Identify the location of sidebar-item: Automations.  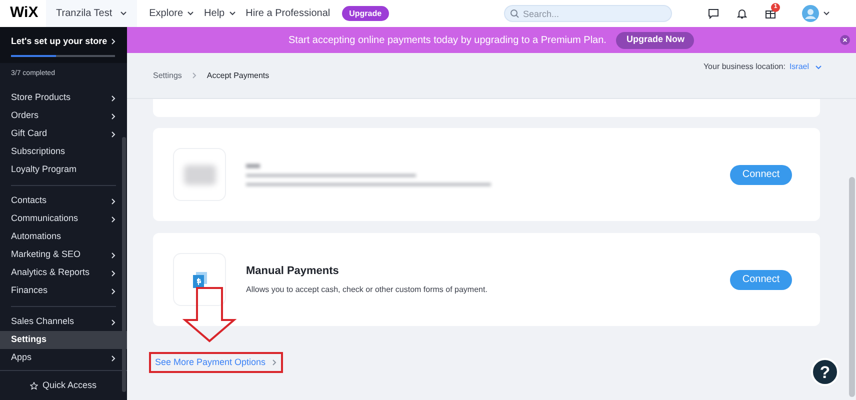
(63, 237).